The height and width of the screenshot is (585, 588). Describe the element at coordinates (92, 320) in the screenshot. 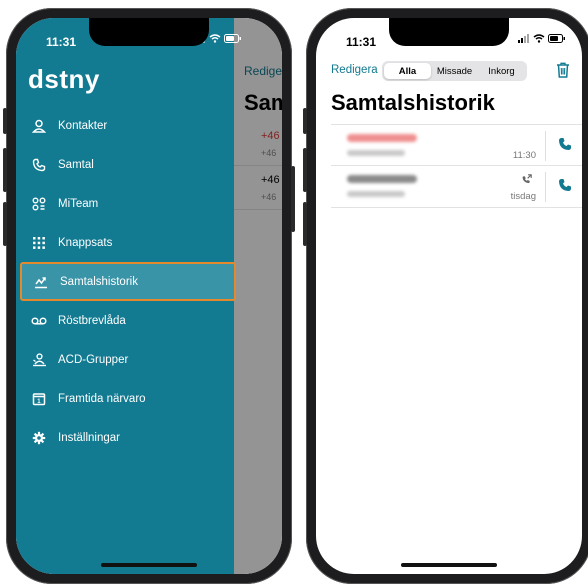

I see `menu-item-label: Röstbrevlåda` at that location.